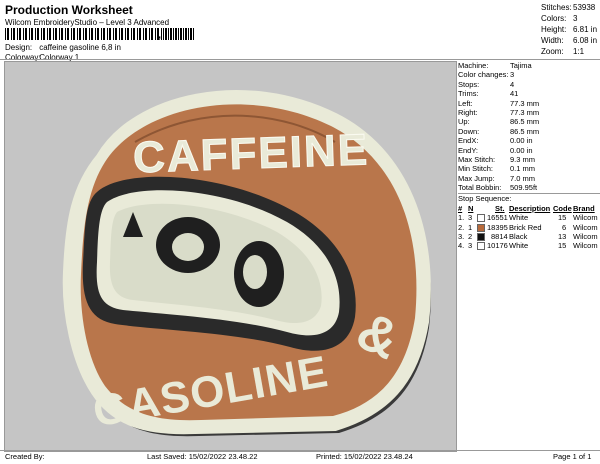 The width and height of the screenshot is (600, 464). Describe the element at coordinates (500, 208) in the screenshot. I see `col-st-header: St.` at that location.